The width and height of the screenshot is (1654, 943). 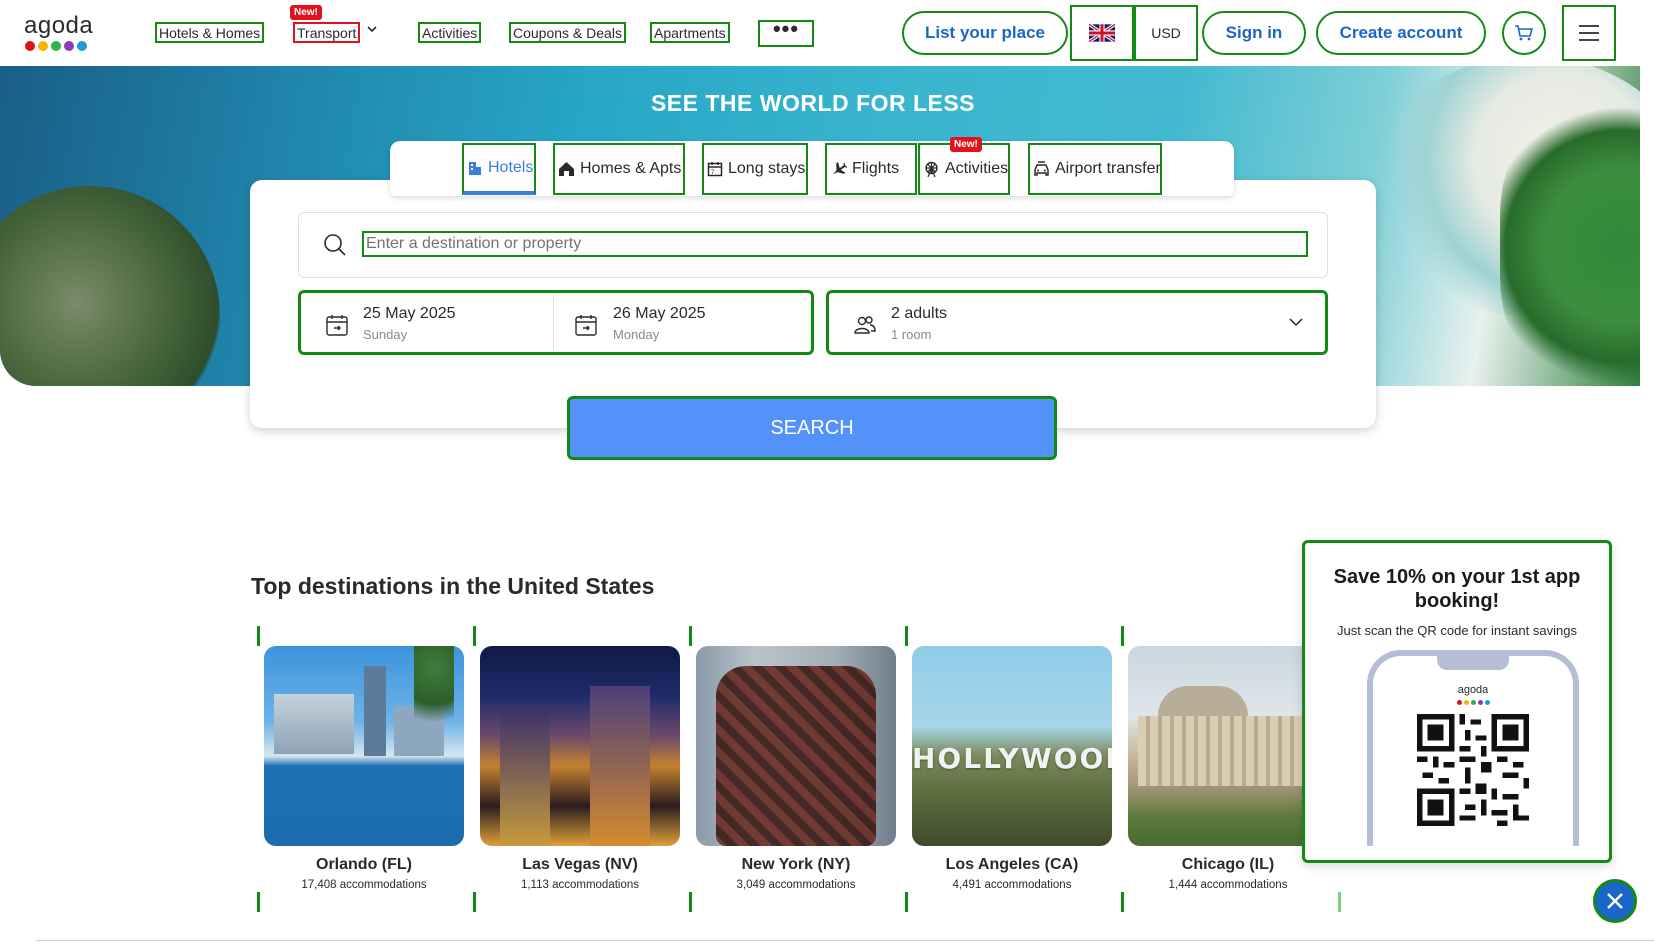 I want to click on sign-in-button: Sign in, so click(x=1254, y=33).